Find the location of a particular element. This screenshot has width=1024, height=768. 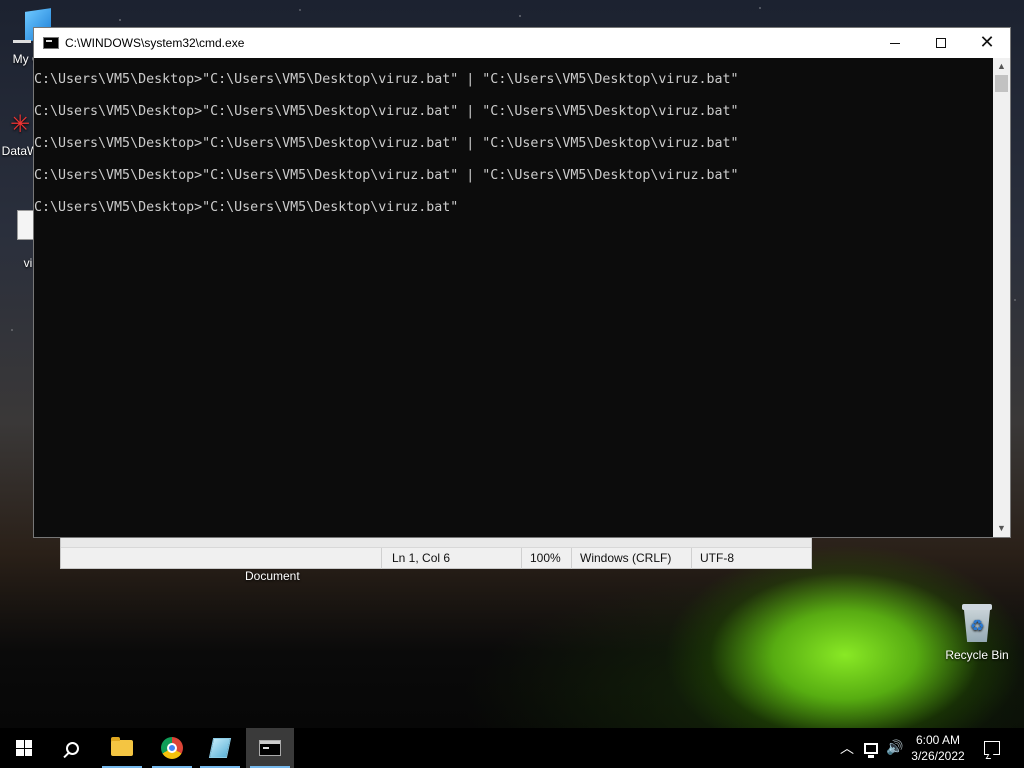

maximize-icon is located at coordinates (941, 43).